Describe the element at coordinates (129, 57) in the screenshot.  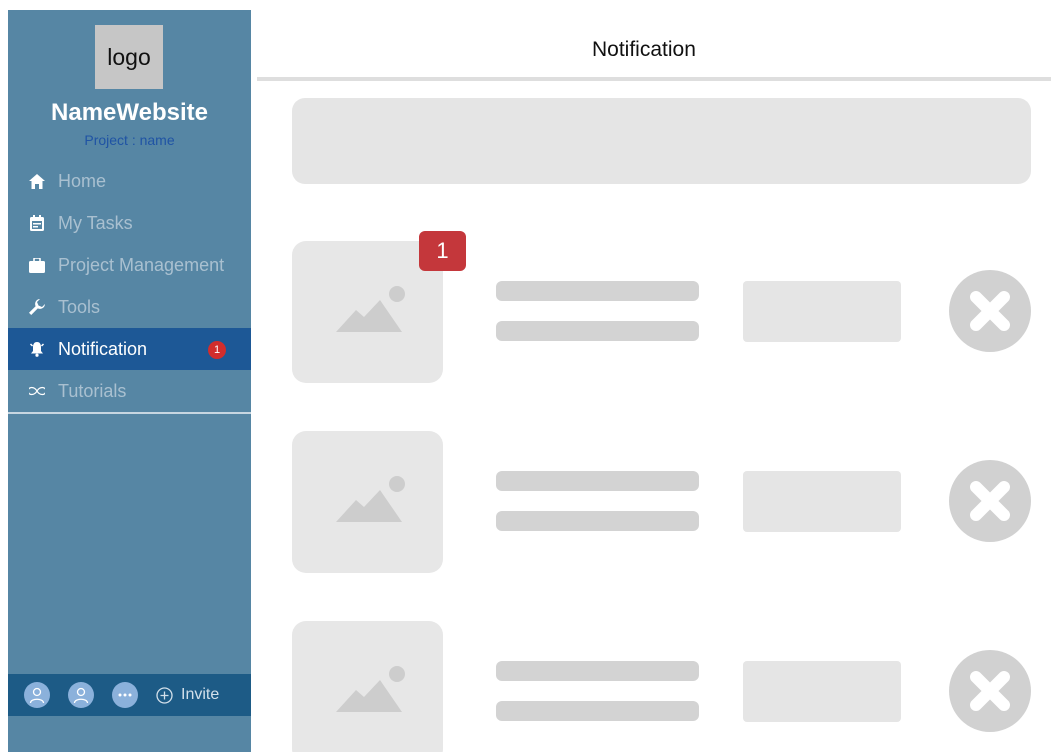
I see `logo: logo` at that location.